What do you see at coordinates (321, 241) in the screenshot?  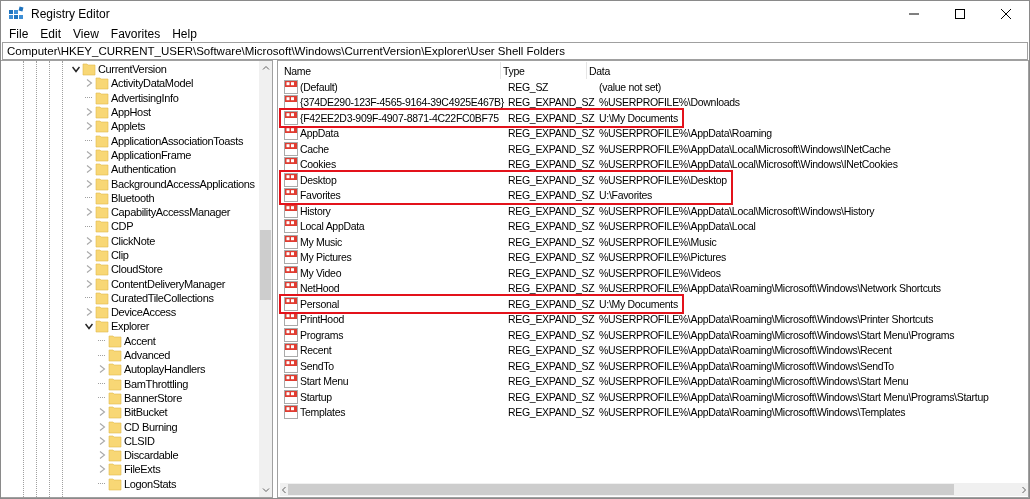 I see `value-name: My Music` at bounding box center [321, 241].